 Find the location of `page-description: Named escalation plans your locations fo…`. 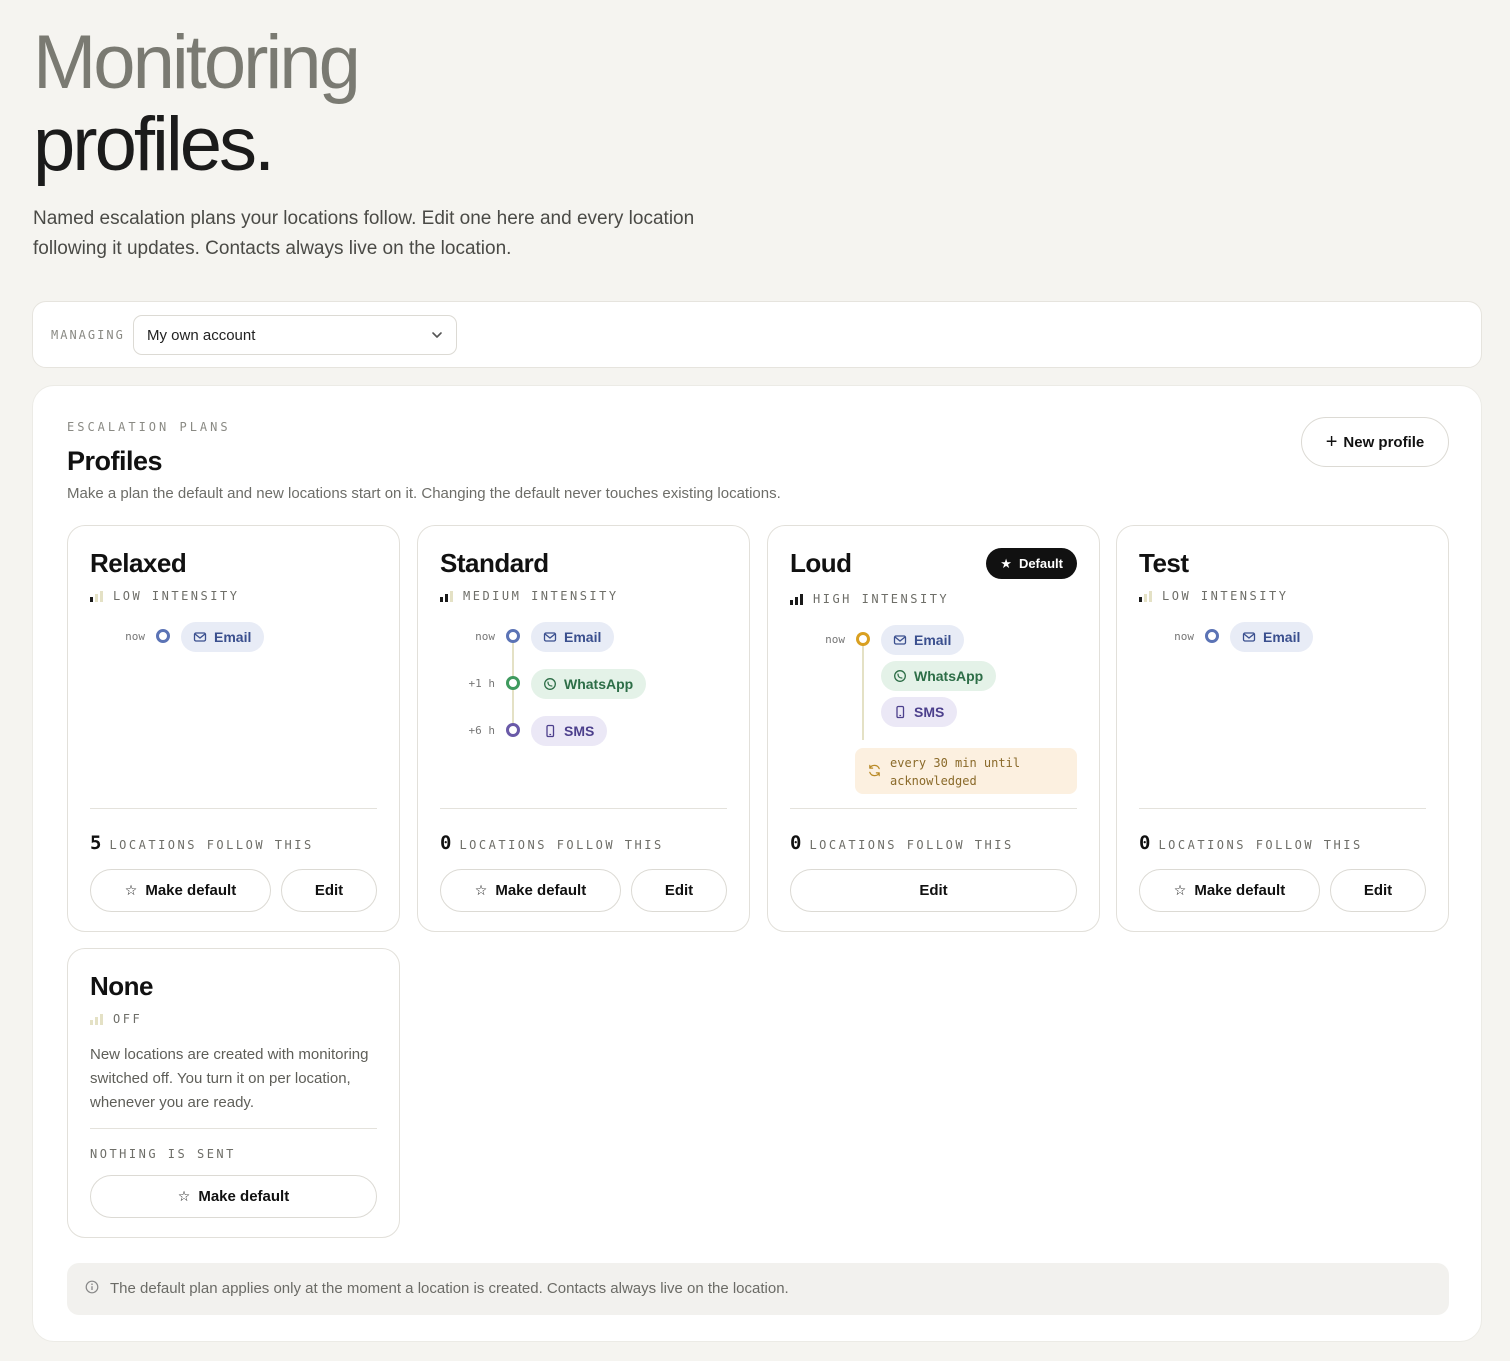

page-description: Named escalation plans your locations fo… is located at coordinates (364, 233).